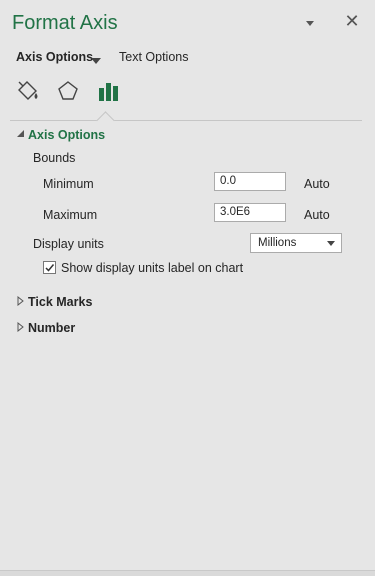  What do you see at coordinates (317, 184) in the screenshot?
I see `minimum-auto-button: Auto` at bounding box center [317, 184].